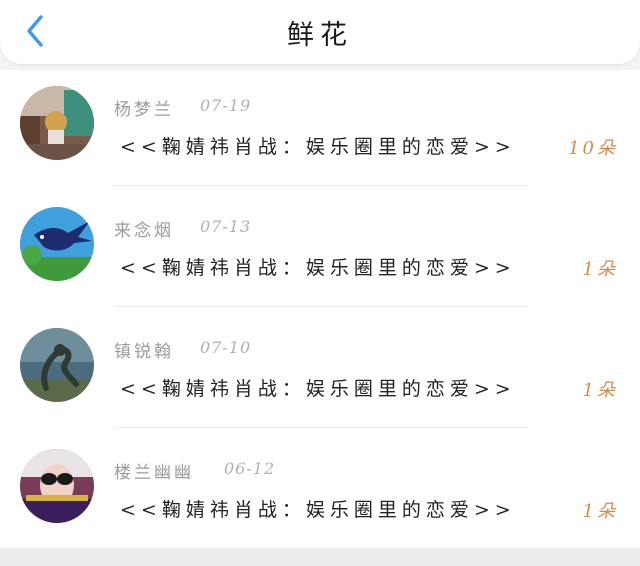 This screenshot has width=640, height=566. I want to click on avatar-girl-sunglasses, so click(57, 486).